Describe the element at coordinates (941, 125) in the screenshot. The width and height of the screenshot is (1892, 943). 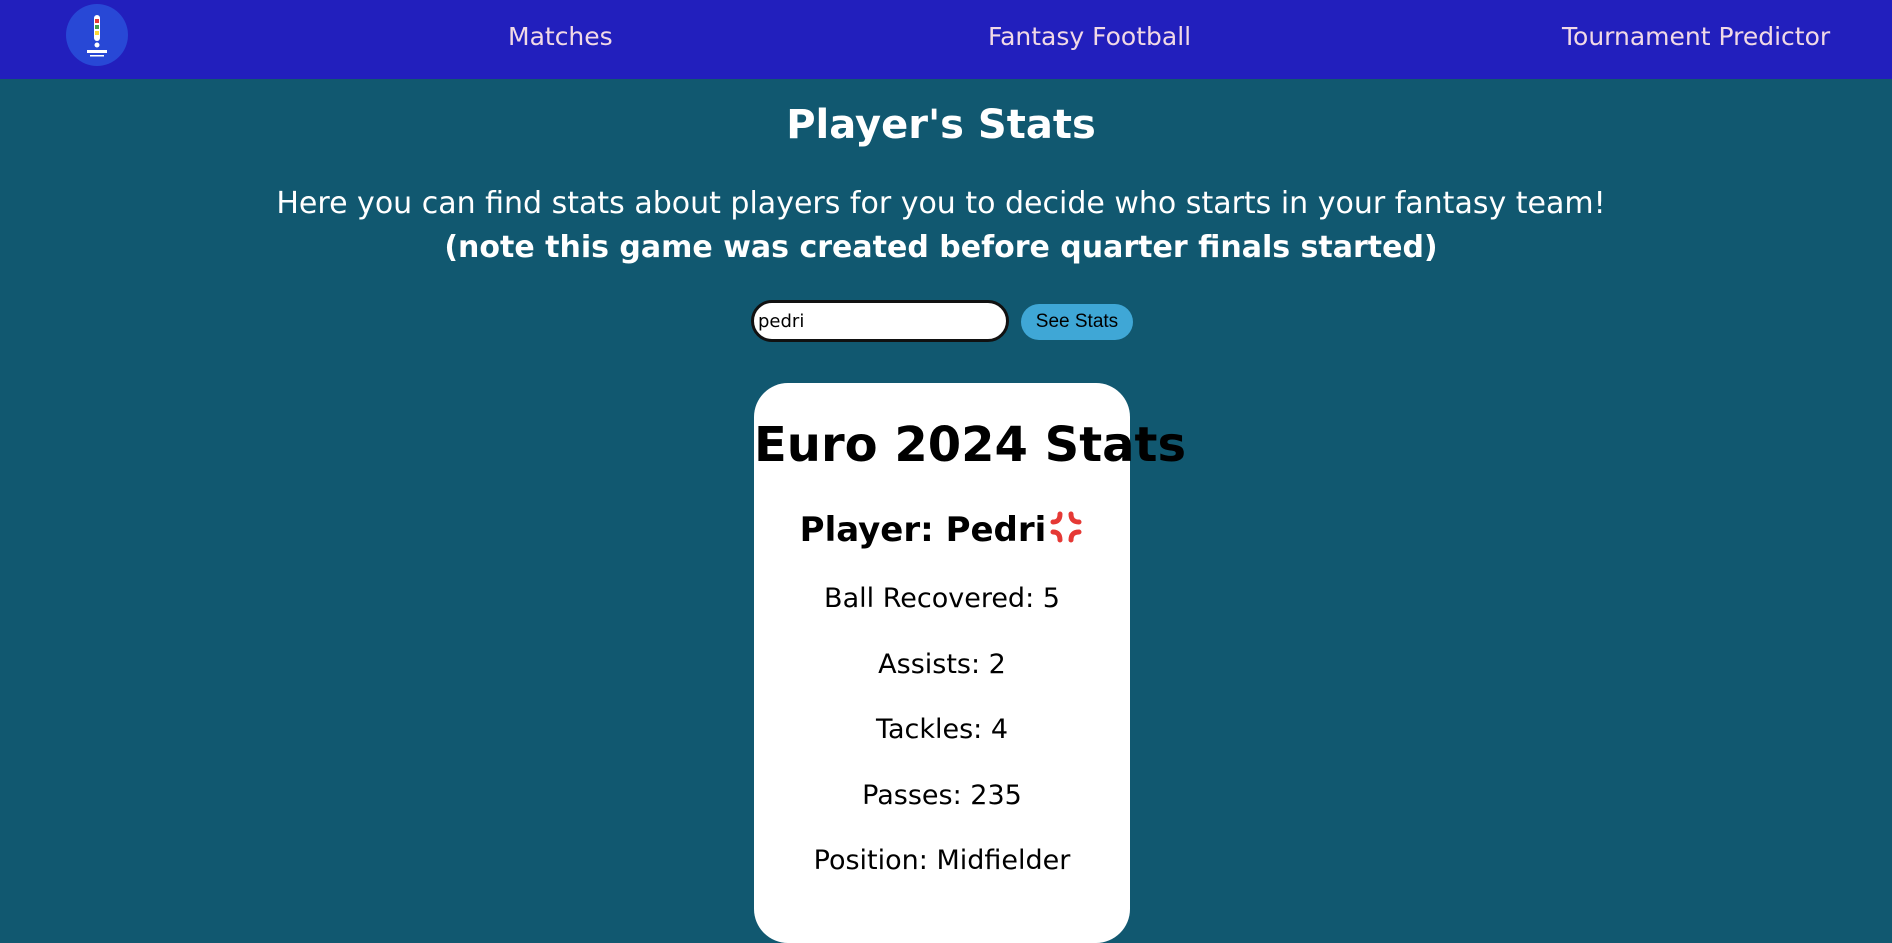
I see `page-title: Player's Stats` at that location.